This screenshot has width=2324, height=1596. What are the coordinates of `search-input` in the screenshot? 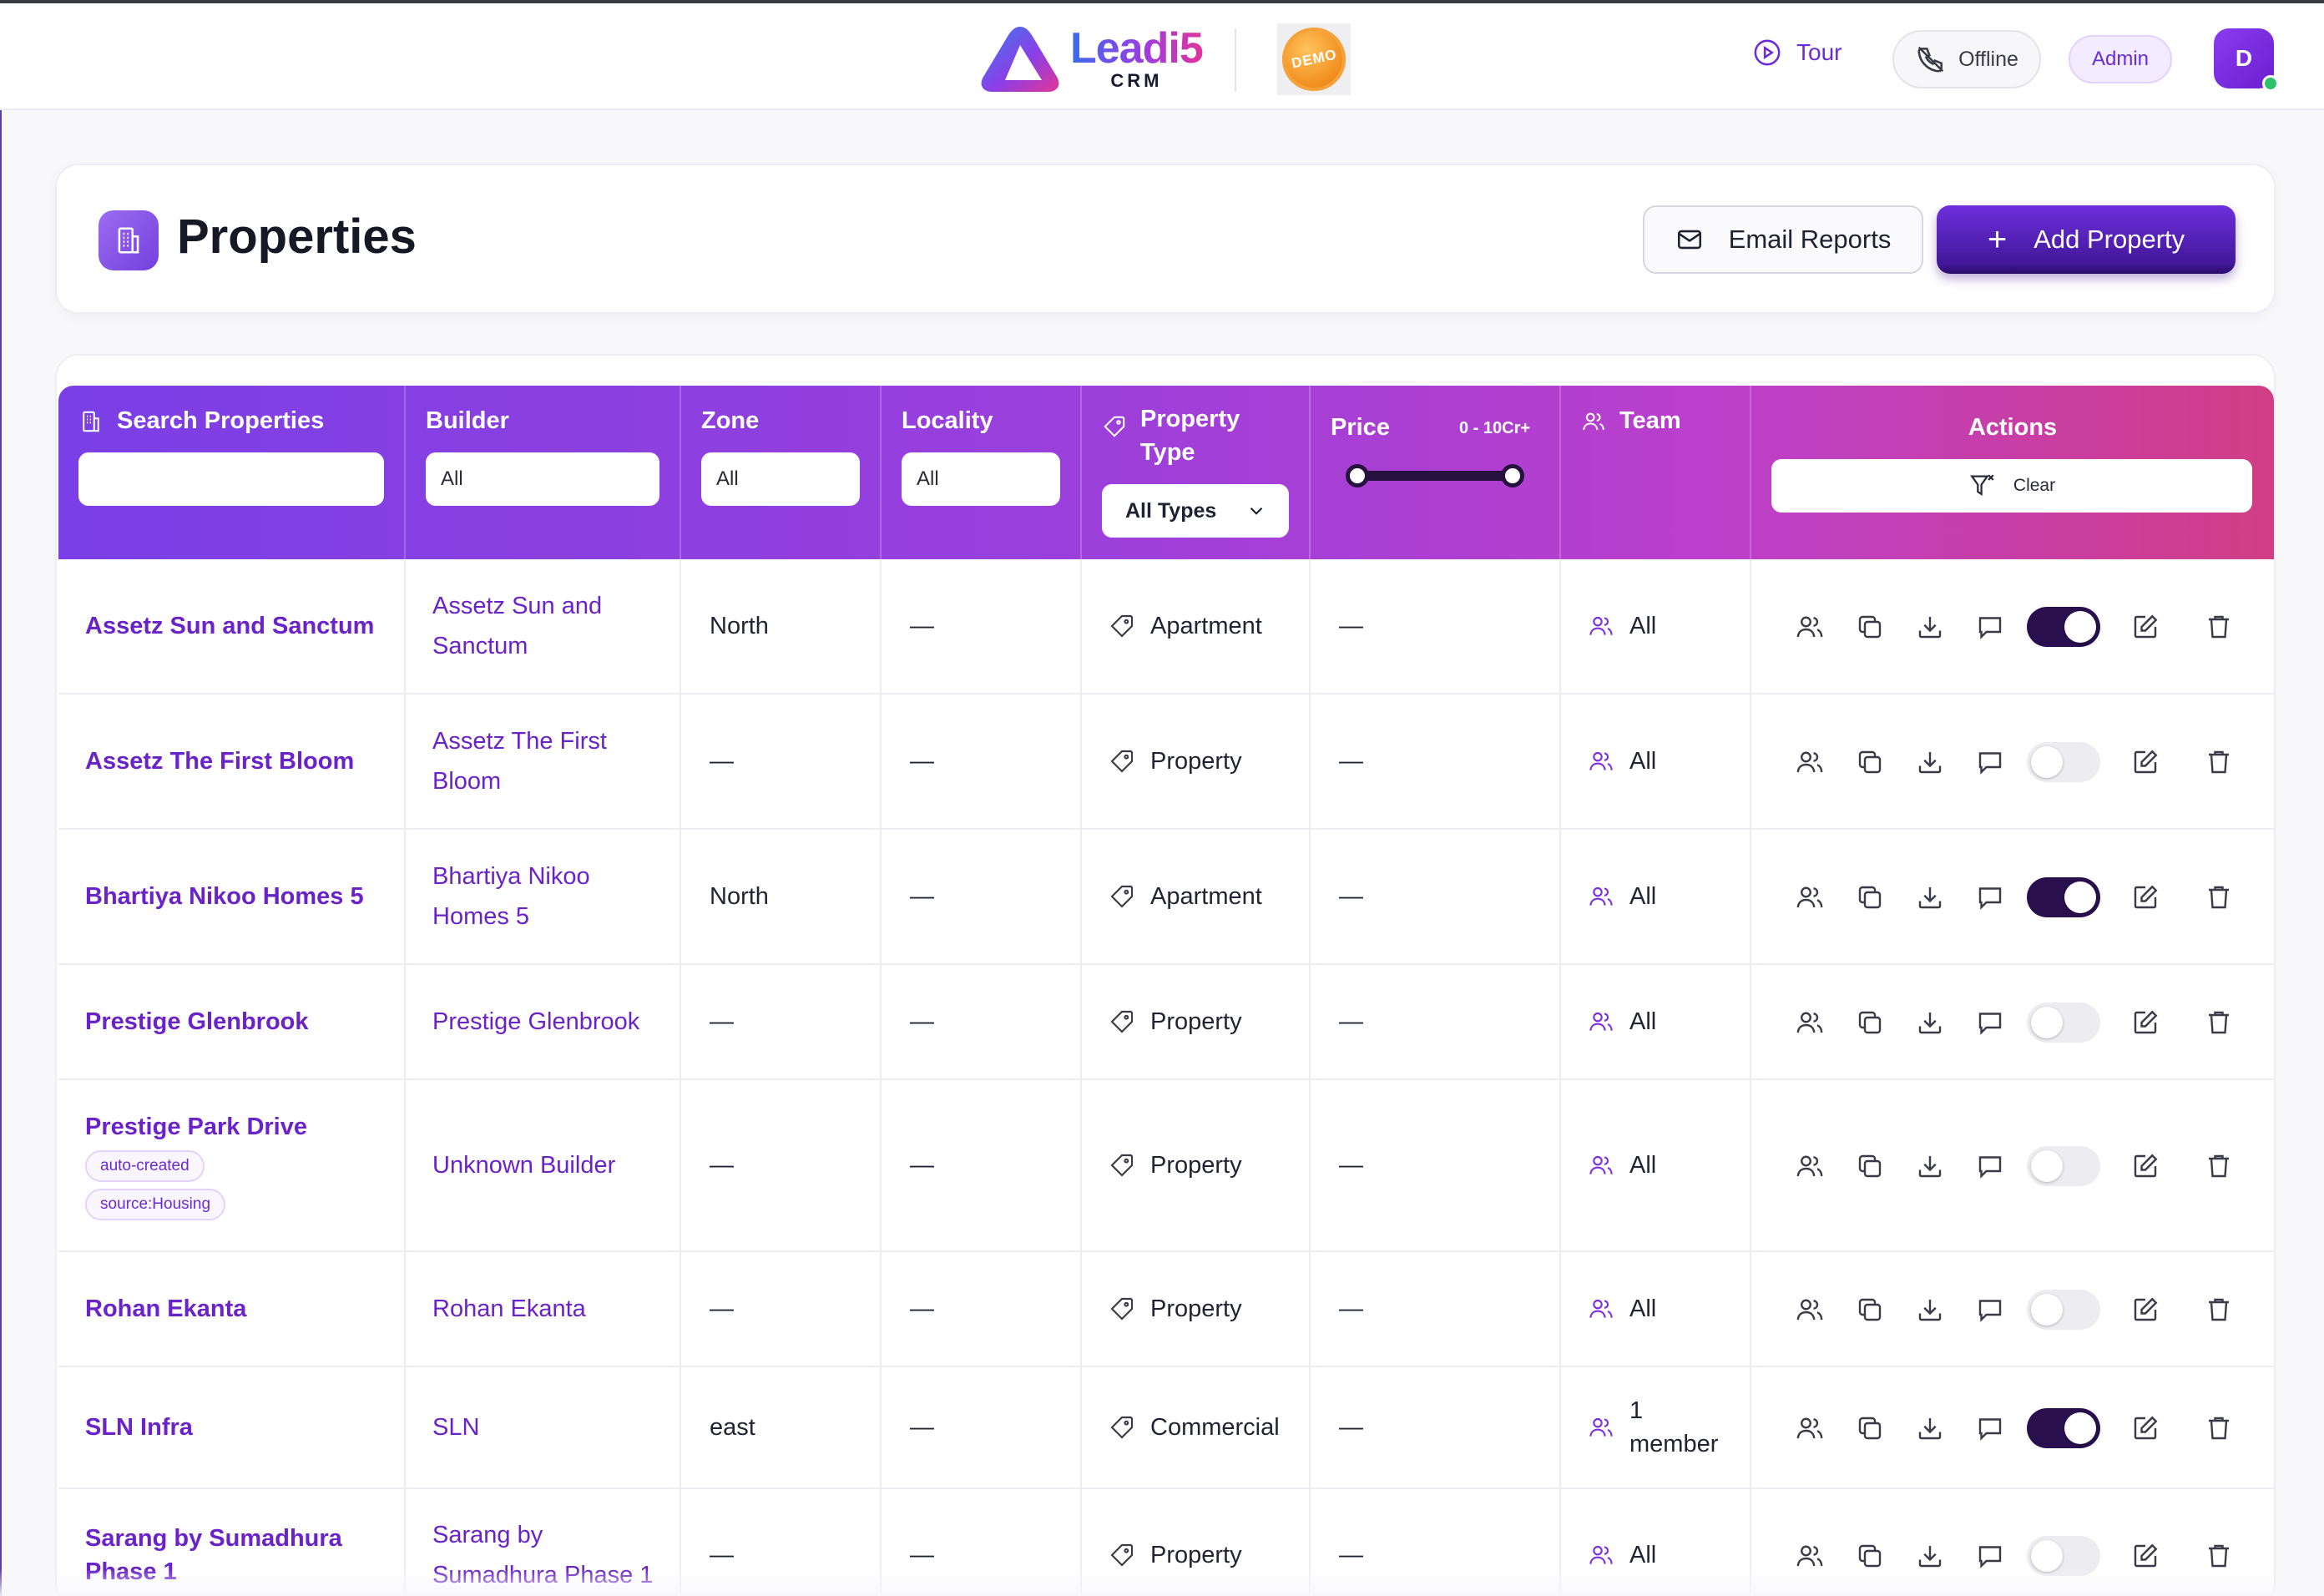 It's located at (231, 479).